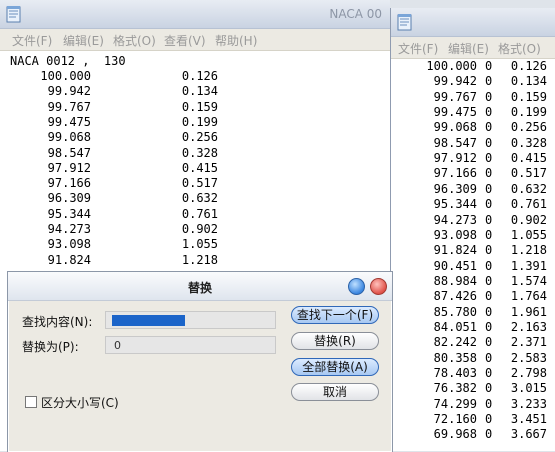 This screenshot has height=452, width=555. Describe the element at coordinates (528, 342) in the screenshot. I see `row-y-value: 2.371` at that location.